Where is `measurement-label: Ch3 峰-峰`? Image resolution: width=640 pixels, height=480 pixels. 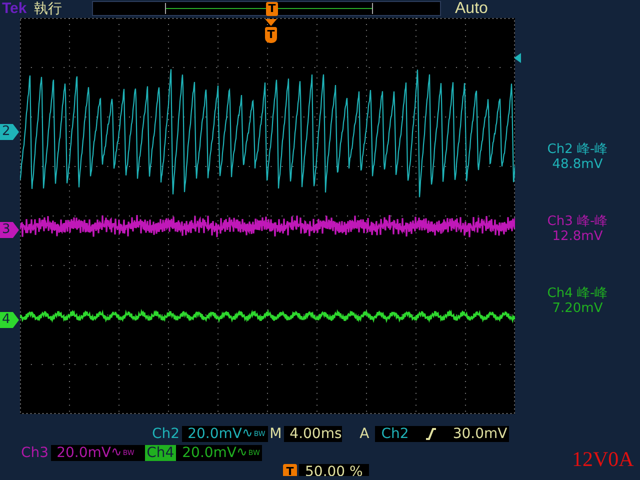 measurement-label: Ch3 峰-峰 is located at coordinates (577, 221).